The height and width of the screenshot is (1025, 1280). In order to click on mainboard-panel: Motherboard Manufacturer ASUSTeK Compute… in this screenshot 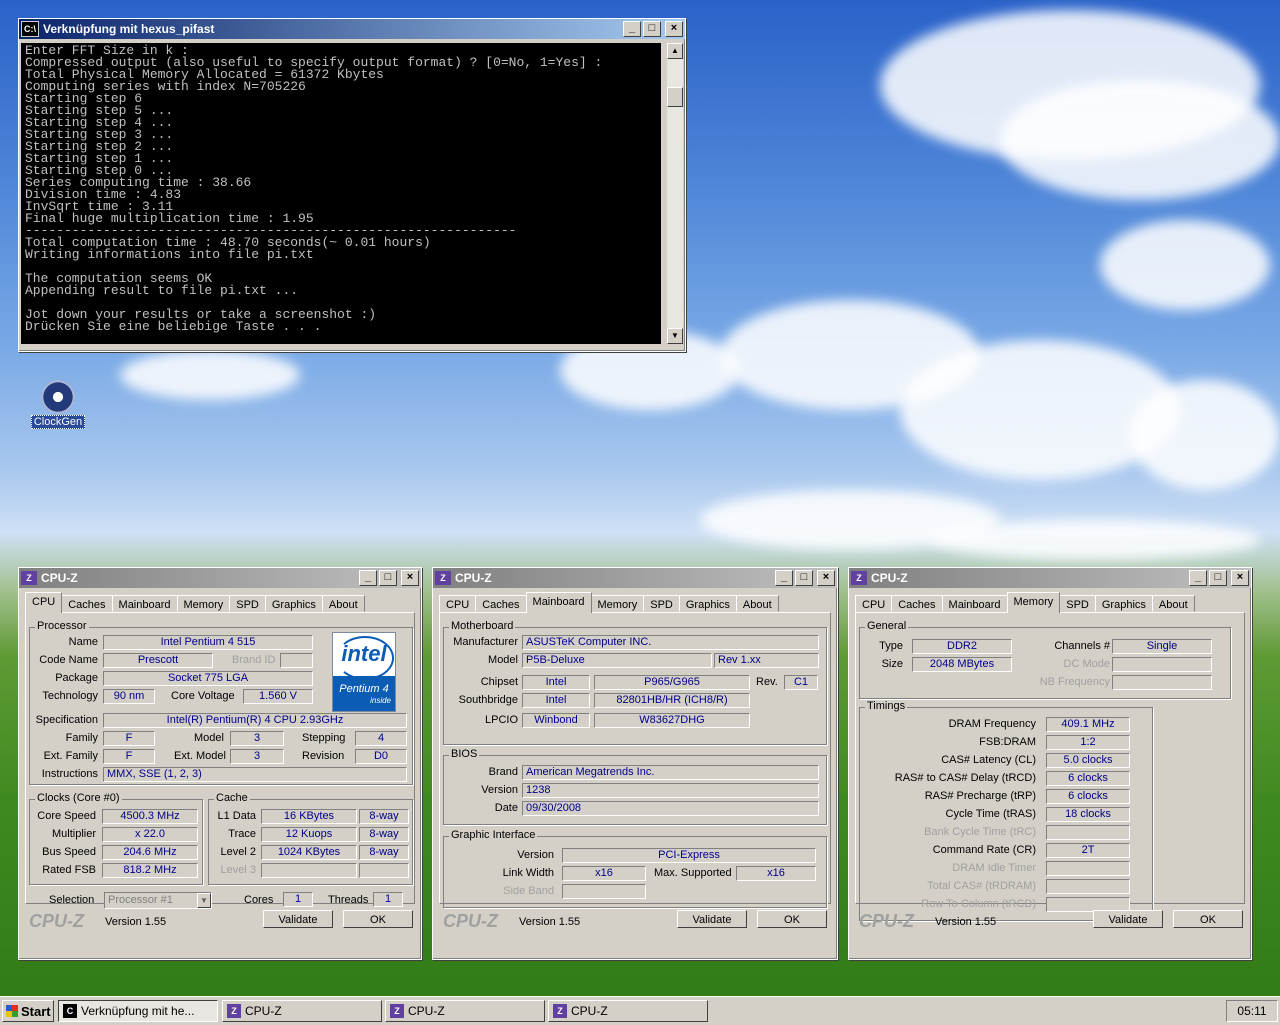, I will do `click(635, 760)`.